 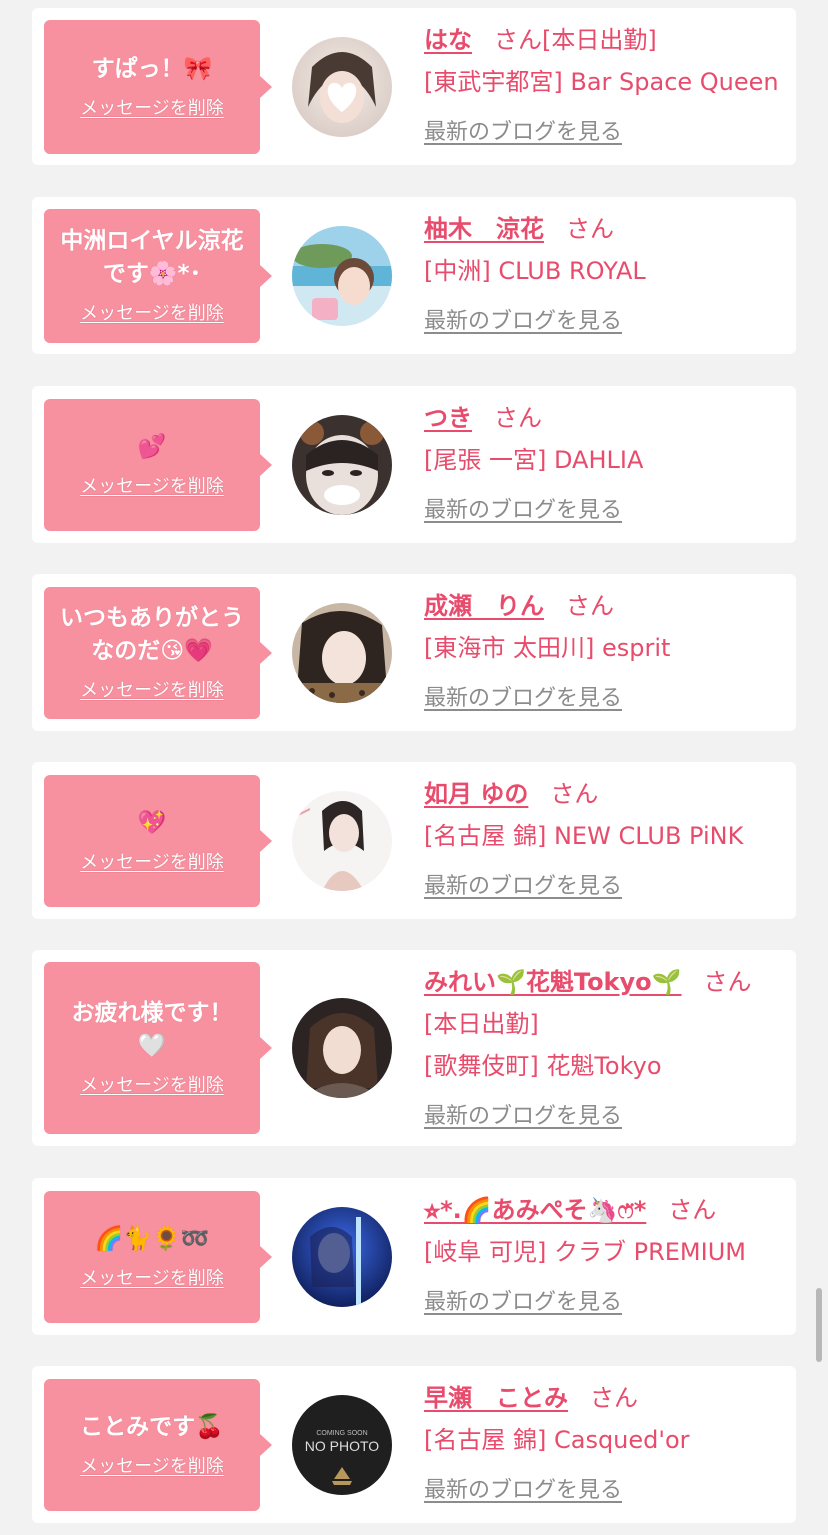 What do you see at coordinates (476, 794) in the screenshot?
I see `cast-name-link: 如月 ゆの` at bounding box center [476, 794].